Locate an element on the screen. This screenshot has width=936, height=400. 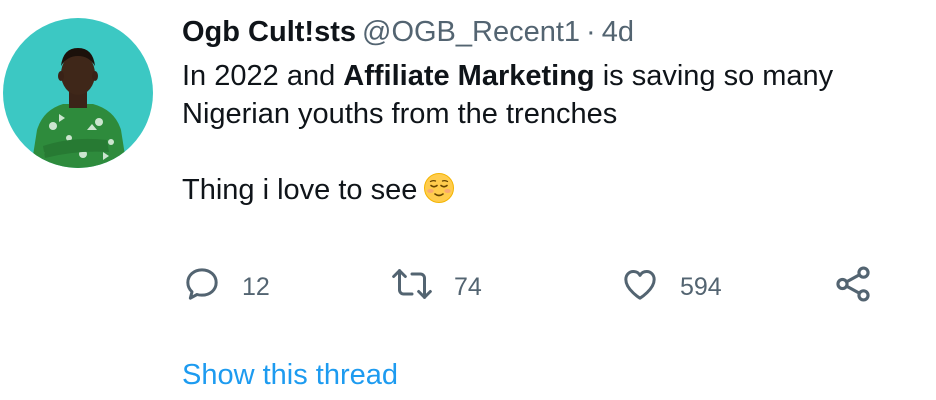
tweet-actions: 12 74 594 is located at coordinates (542, 287).